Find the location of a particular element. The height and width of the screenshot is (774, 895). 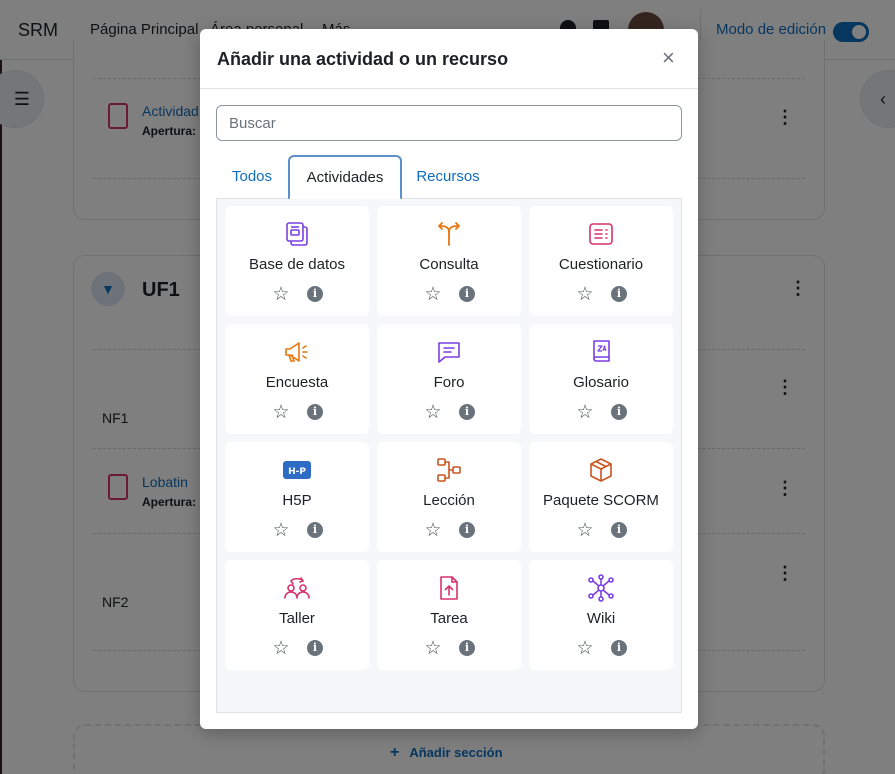

activity-item-forum: Foro ☆ i is located at coordinates (449, 379).